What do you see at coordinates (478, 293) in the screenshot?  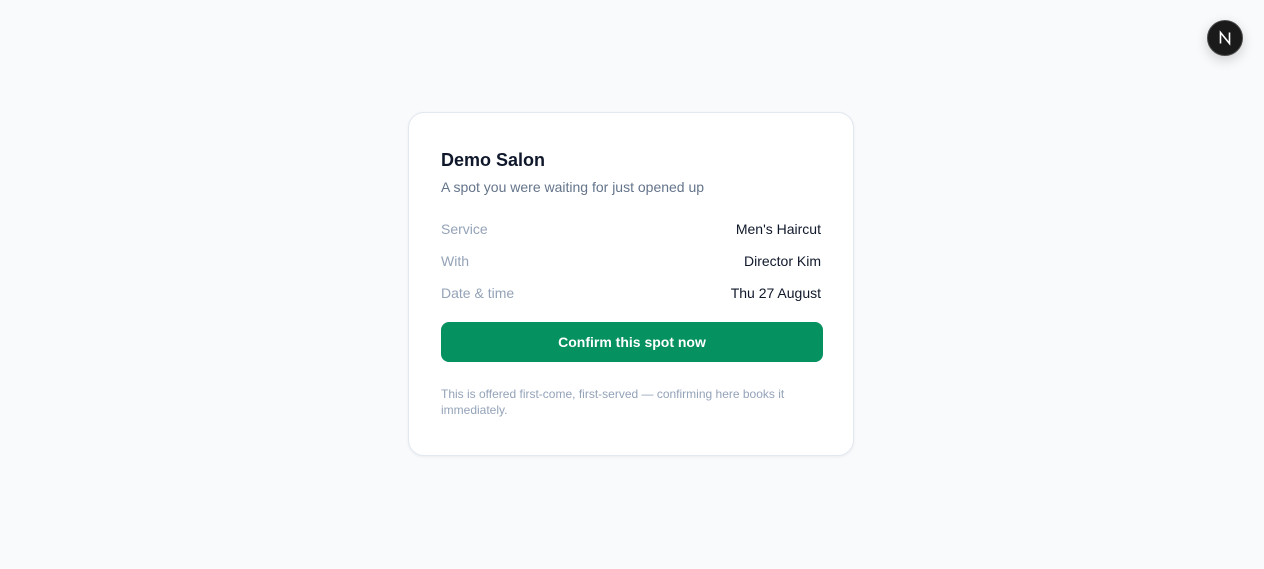 I see `detail-label: Date & time` at bounding box center [478, 293].